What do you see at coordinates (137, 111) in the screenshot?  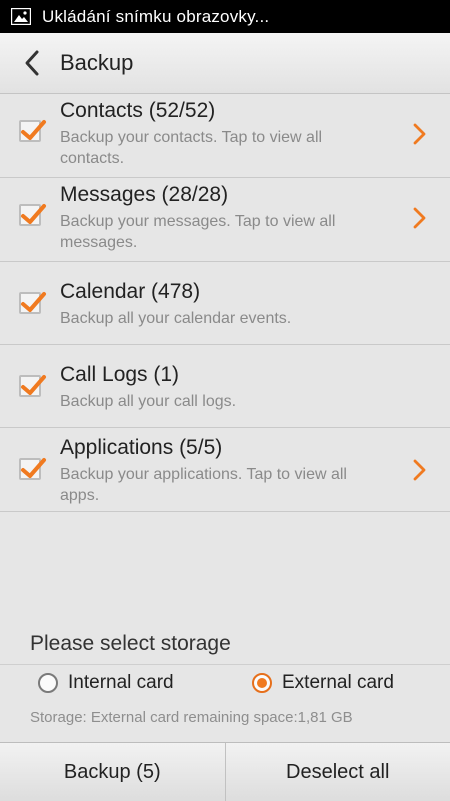 I see `item-title: Contacts (52/52)` at bounding box center [137, 111].